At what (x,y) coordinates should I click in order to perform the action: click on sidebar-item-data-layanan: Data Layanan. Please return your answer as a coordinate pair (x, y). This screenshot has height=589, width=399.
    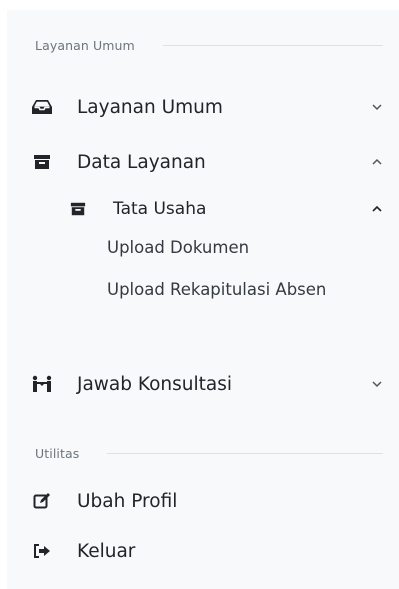
    Looking at the image, I should click on (208, 162).